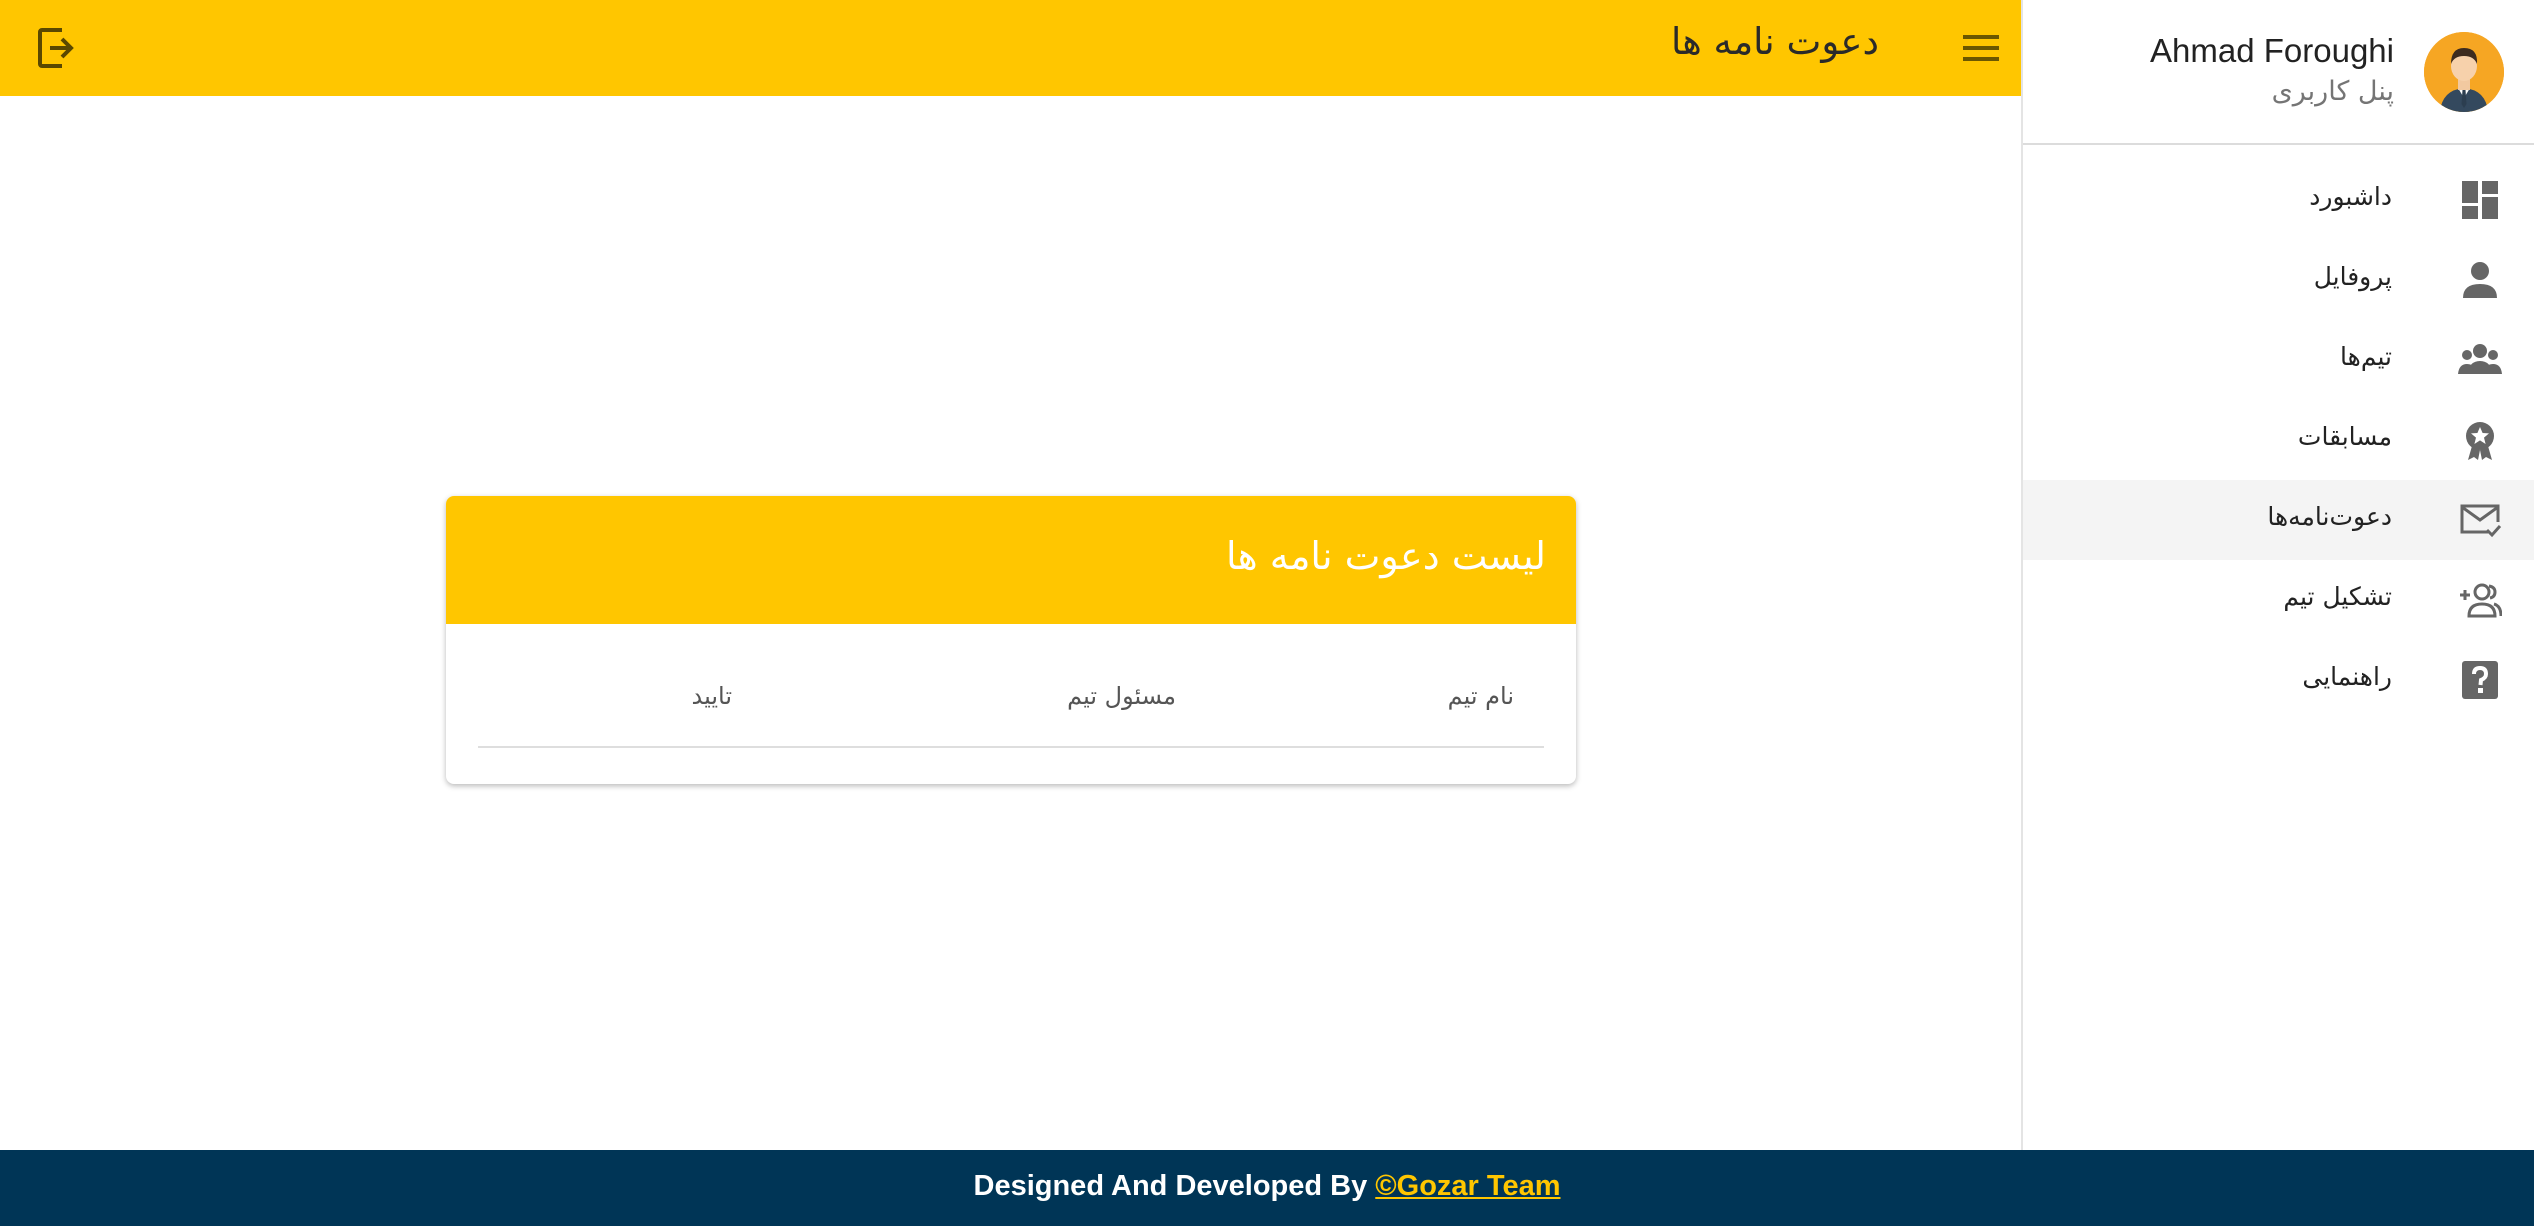  What do you see at coordinates (2480, 680) in the screenshot?
I see `help-icon` at bounding box center [2480, 680].